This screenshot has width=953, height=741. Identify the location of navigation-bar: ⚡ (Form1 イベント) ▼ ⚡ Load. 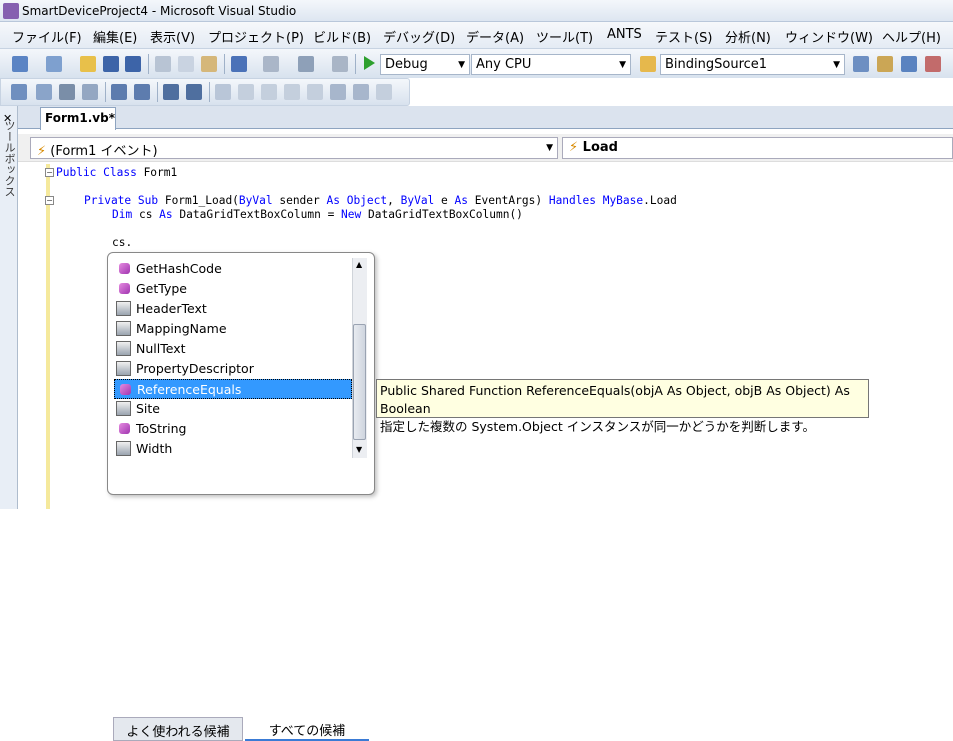
(485, 148).